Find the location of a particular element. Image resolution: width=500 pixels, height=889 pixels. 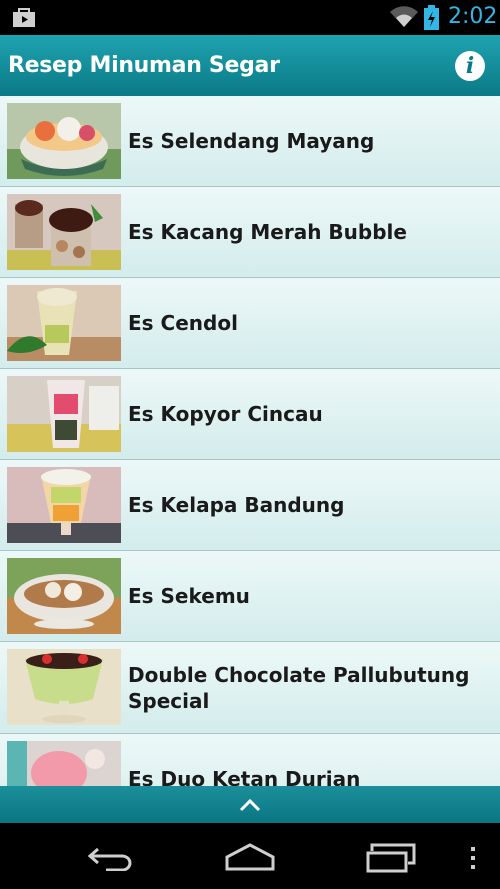

list-item: Double Chocolate Pallubutung Special is located at coordinates (250, 688).